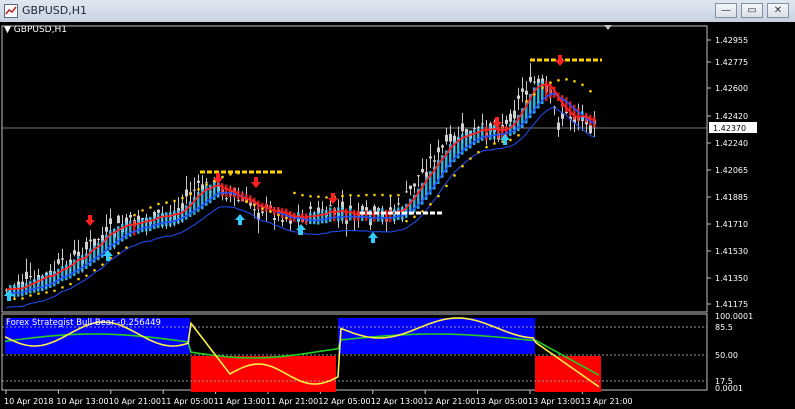 The width and height of the screenshot is (795, 409). I want to click on buy-arrow-icon, so click(9, 295).